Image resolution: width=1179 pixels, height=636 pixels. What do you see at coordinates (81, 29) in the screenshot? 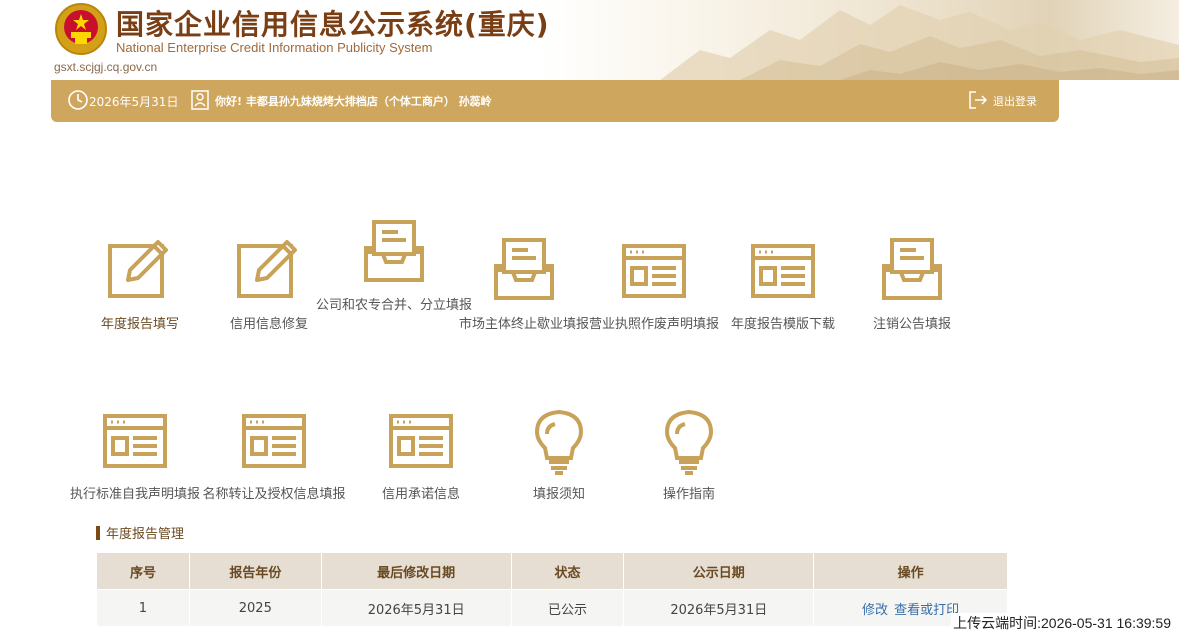
I see `national-emblem-icon` at bounding box center [81, 29].